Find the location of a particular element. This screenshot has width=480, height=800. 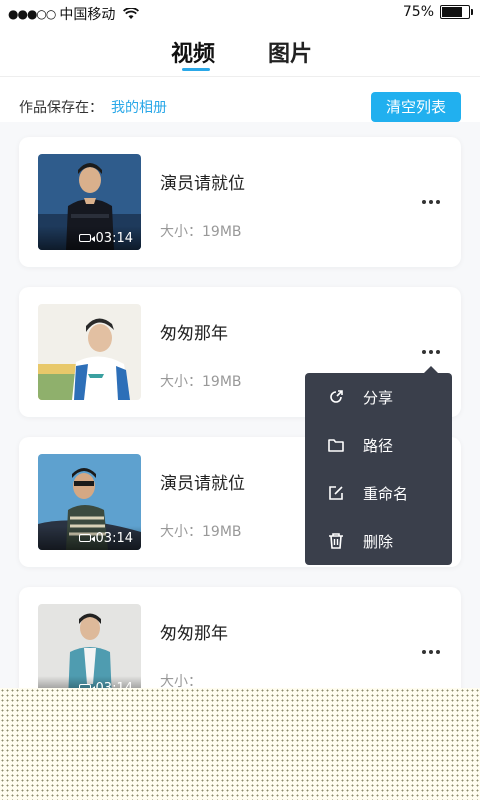

tab-bar: 视频 图片 is located at coordinates (240, 54).